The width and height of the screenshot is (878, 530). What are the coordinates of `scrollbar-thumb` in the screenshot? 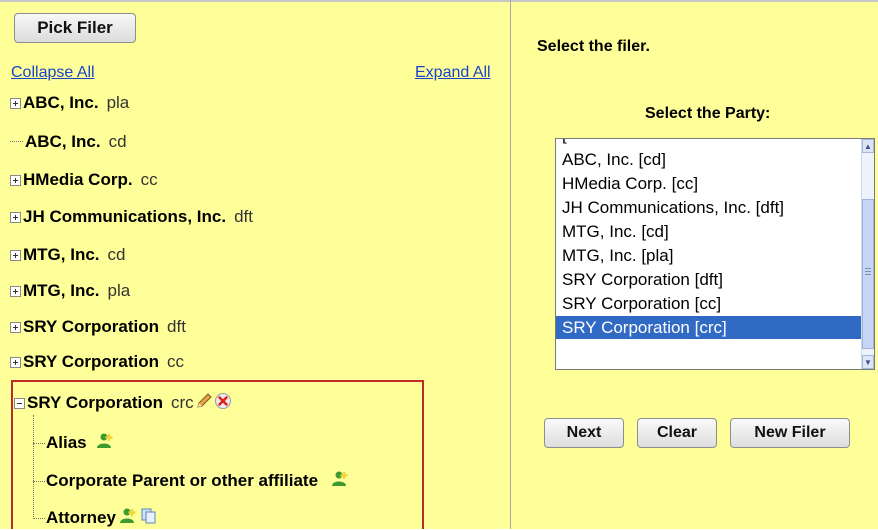 It's located at (868, 274).